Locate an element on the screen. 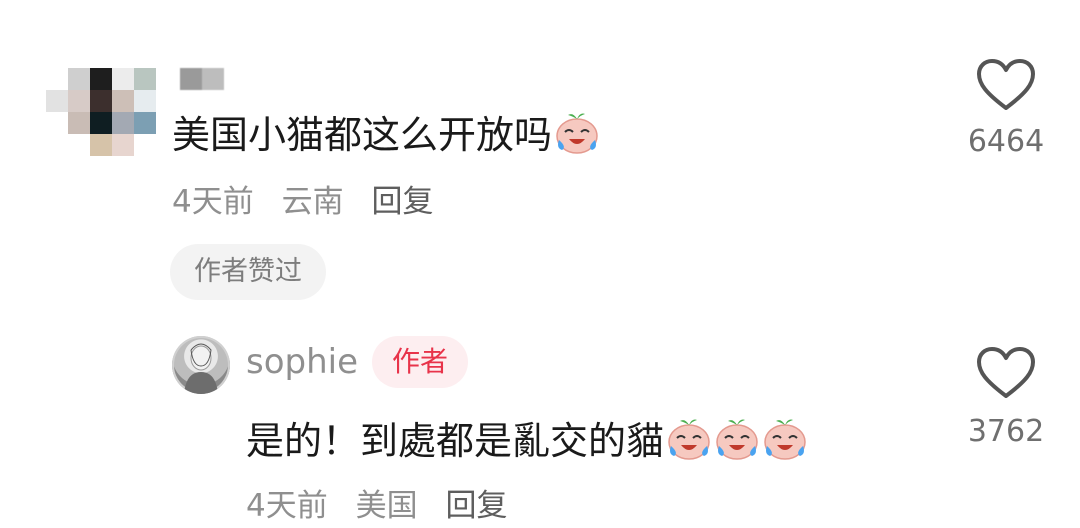  avatar-figure-icon is located at coordinates (201, 368).